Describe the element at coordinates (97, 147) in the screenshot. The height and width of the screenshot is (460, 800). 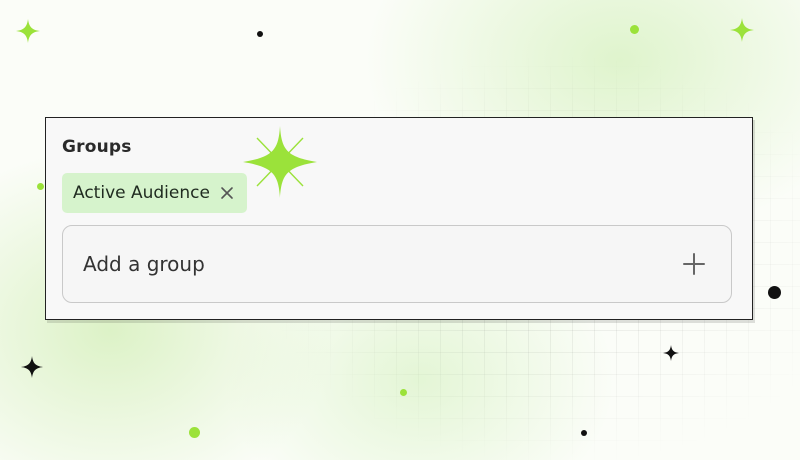
I see `groups-title: Groups` at that location.